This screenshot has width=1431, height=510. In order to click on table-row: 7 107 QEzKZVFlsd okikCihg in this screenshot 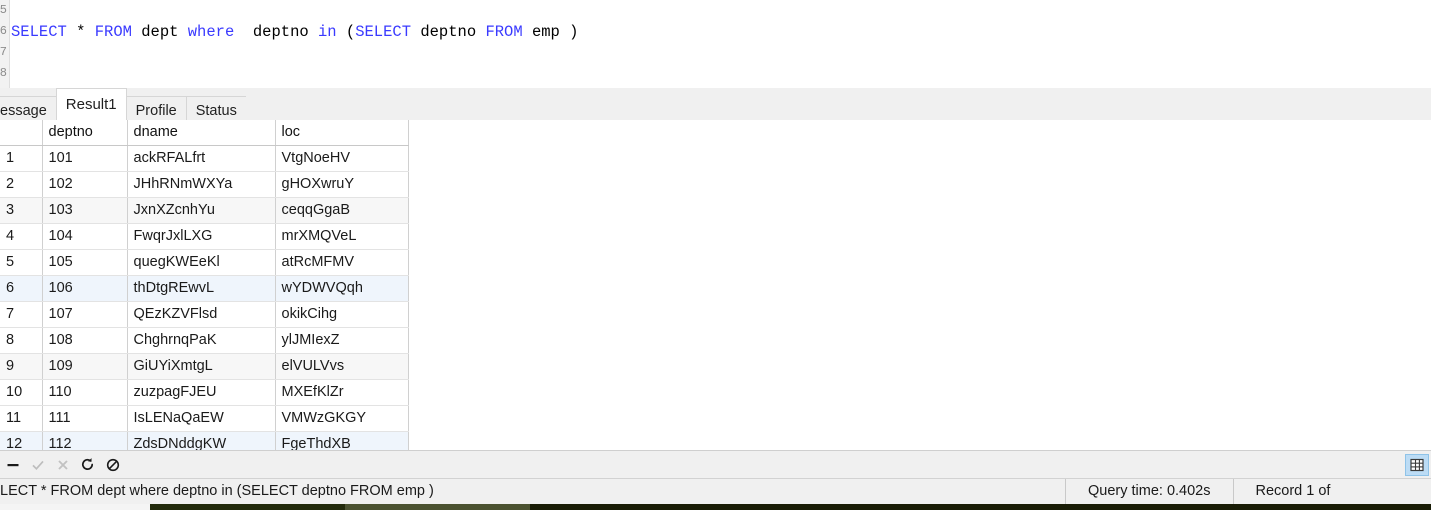, I will do `click(204, 314)`.